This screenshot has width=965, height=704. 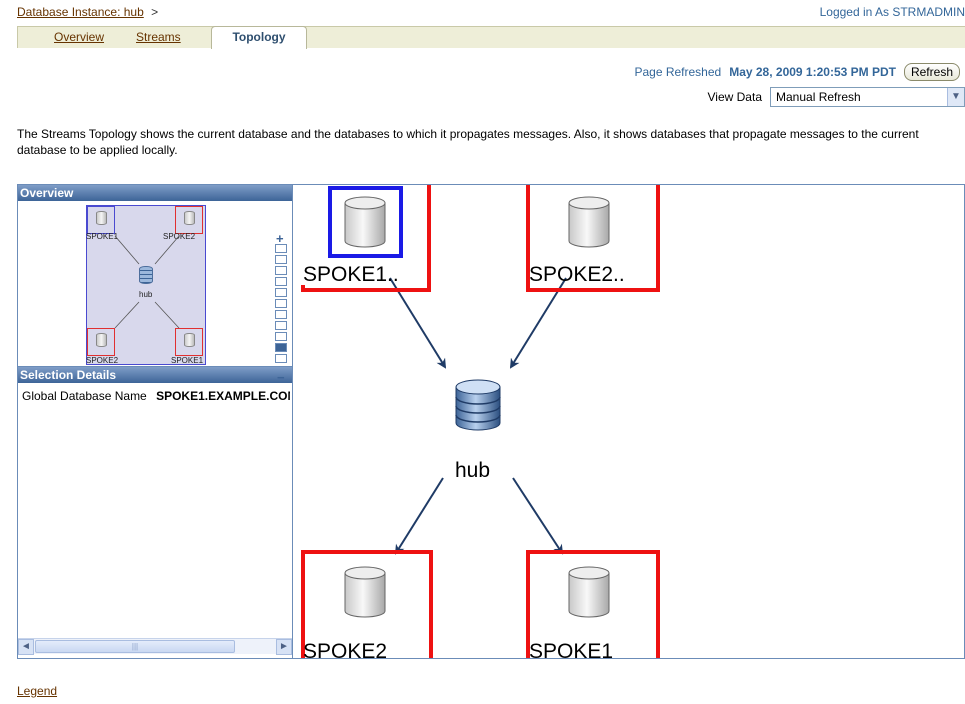 I want to click on view-data-selected-value: Manual Refresh, so click(x=818, y=97).